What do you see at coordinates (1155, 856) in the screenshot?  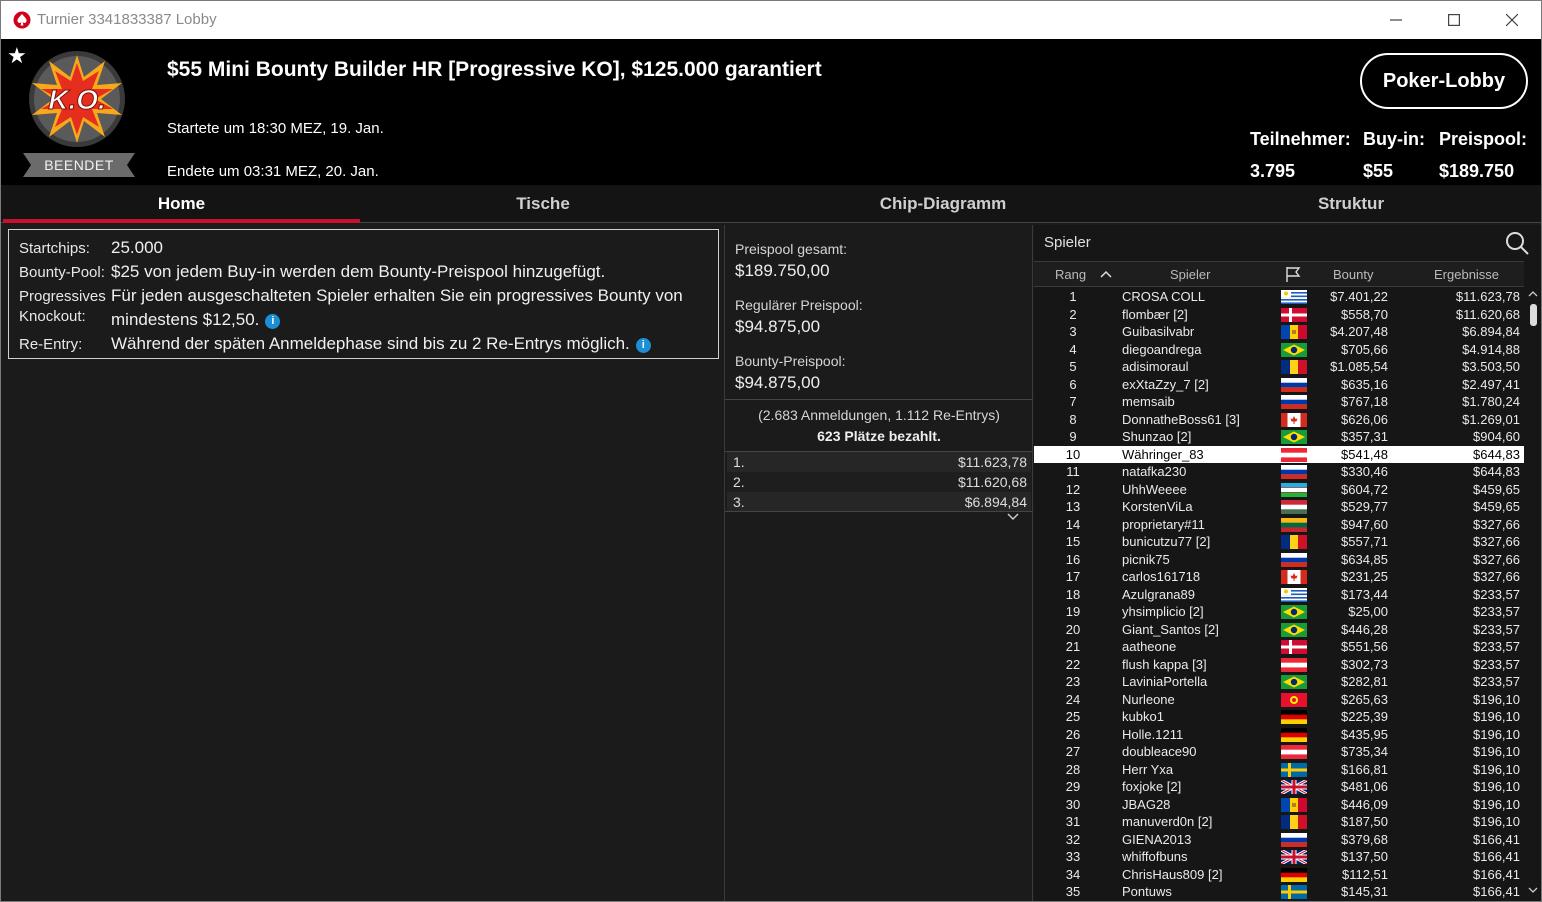 I see `player-name: whiffofbuns` at bounding box center [1155, 856].